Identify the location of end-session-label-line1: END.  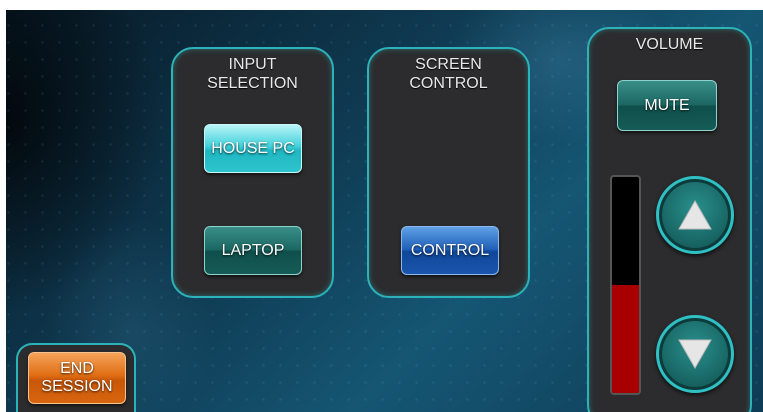
(77, 368).